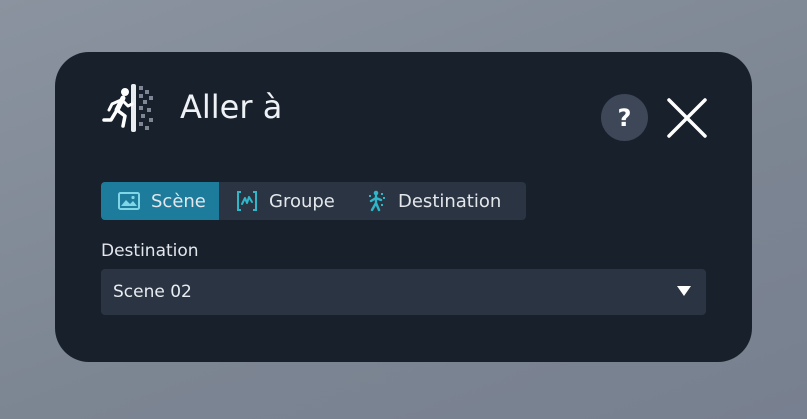 The image size is (807, 419). What do you see at coordinates (377, 201) in the screenshot?
I see `destination-figure-icon` at bounding box center [377, 201].